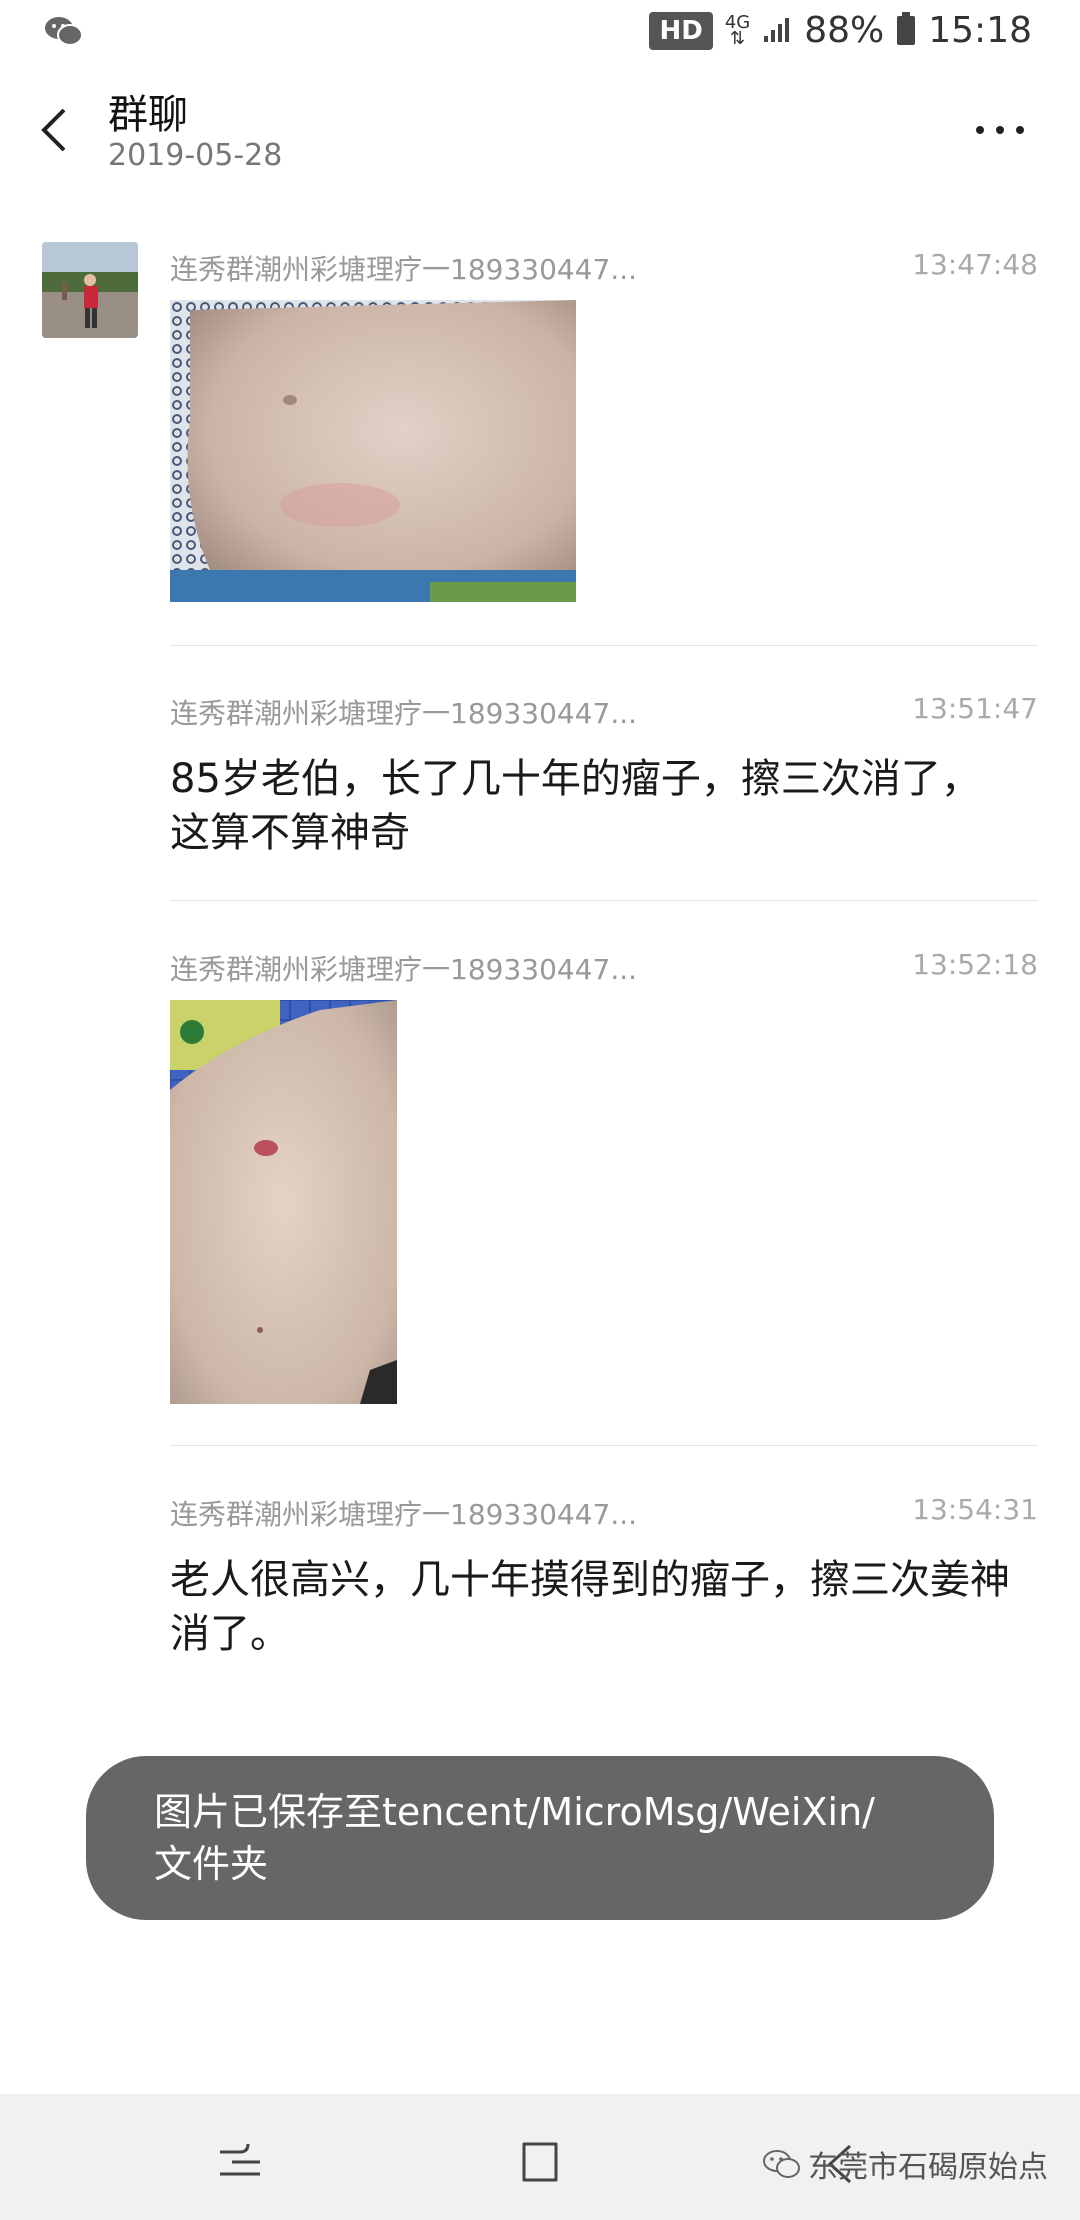 Image resolution: width=1080 pixels, height=2220 pixels. What do you see at coordinates (906, 30) in the screenshot?
I see `battery-icon` at bounding box center [906, 30].